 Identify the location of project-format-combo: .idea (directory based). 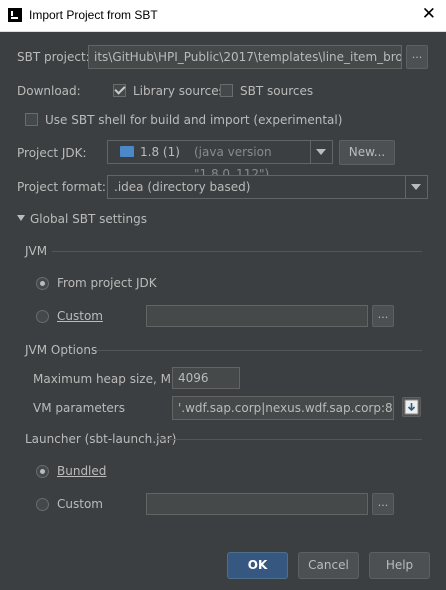
(267, 187).